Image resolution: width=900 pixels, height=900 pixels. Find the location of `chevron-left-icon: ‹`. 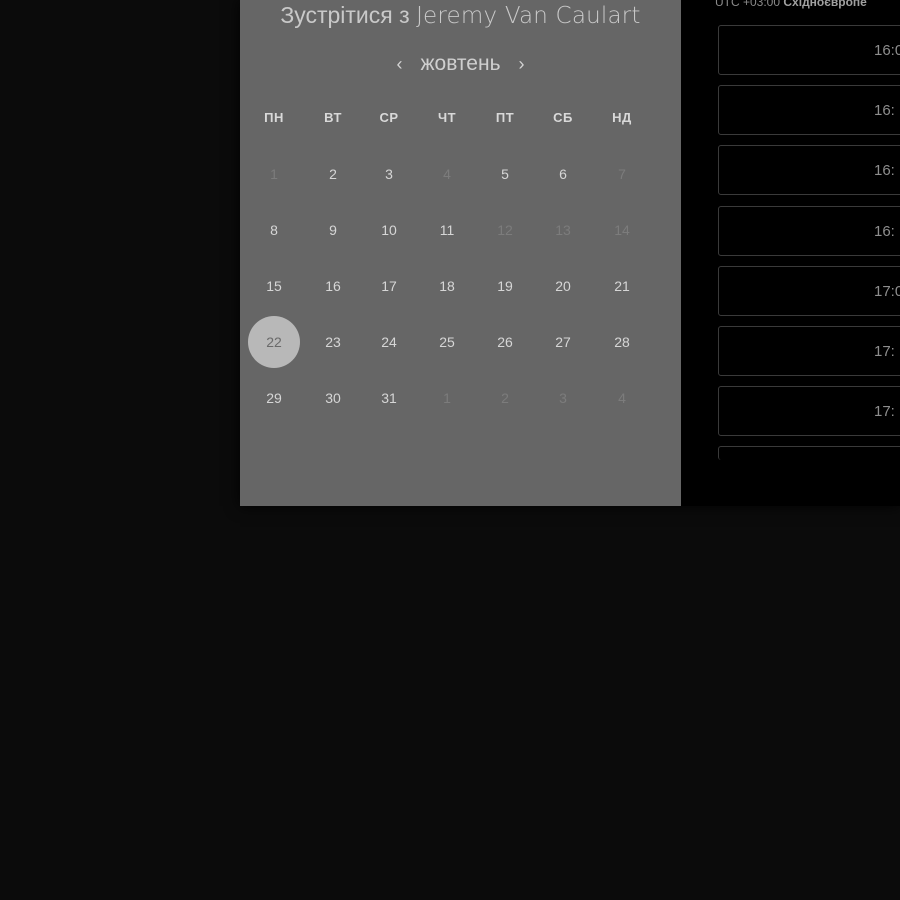

chevron-left-icon: ‹ is located at coordinates (399, 64).